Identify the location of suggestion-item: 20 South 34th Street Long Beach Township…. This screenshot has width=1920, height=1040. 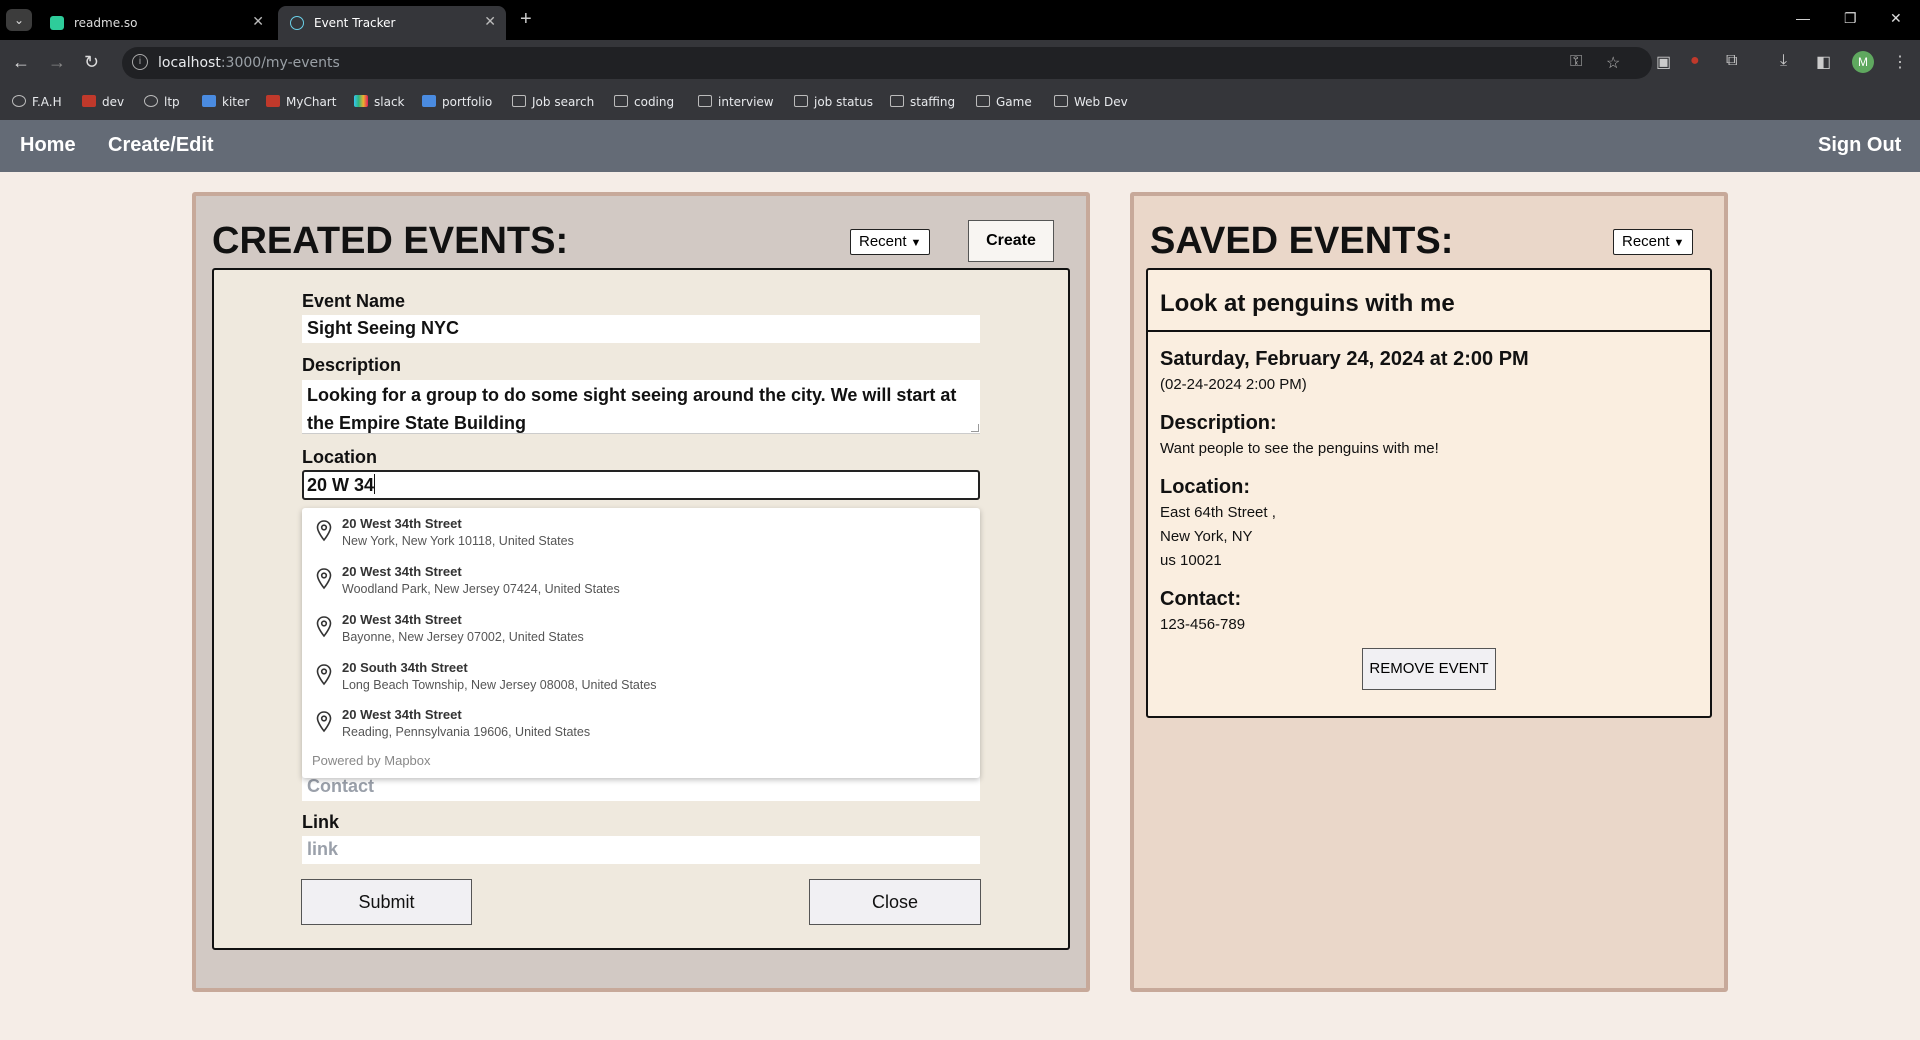
(641, 676).